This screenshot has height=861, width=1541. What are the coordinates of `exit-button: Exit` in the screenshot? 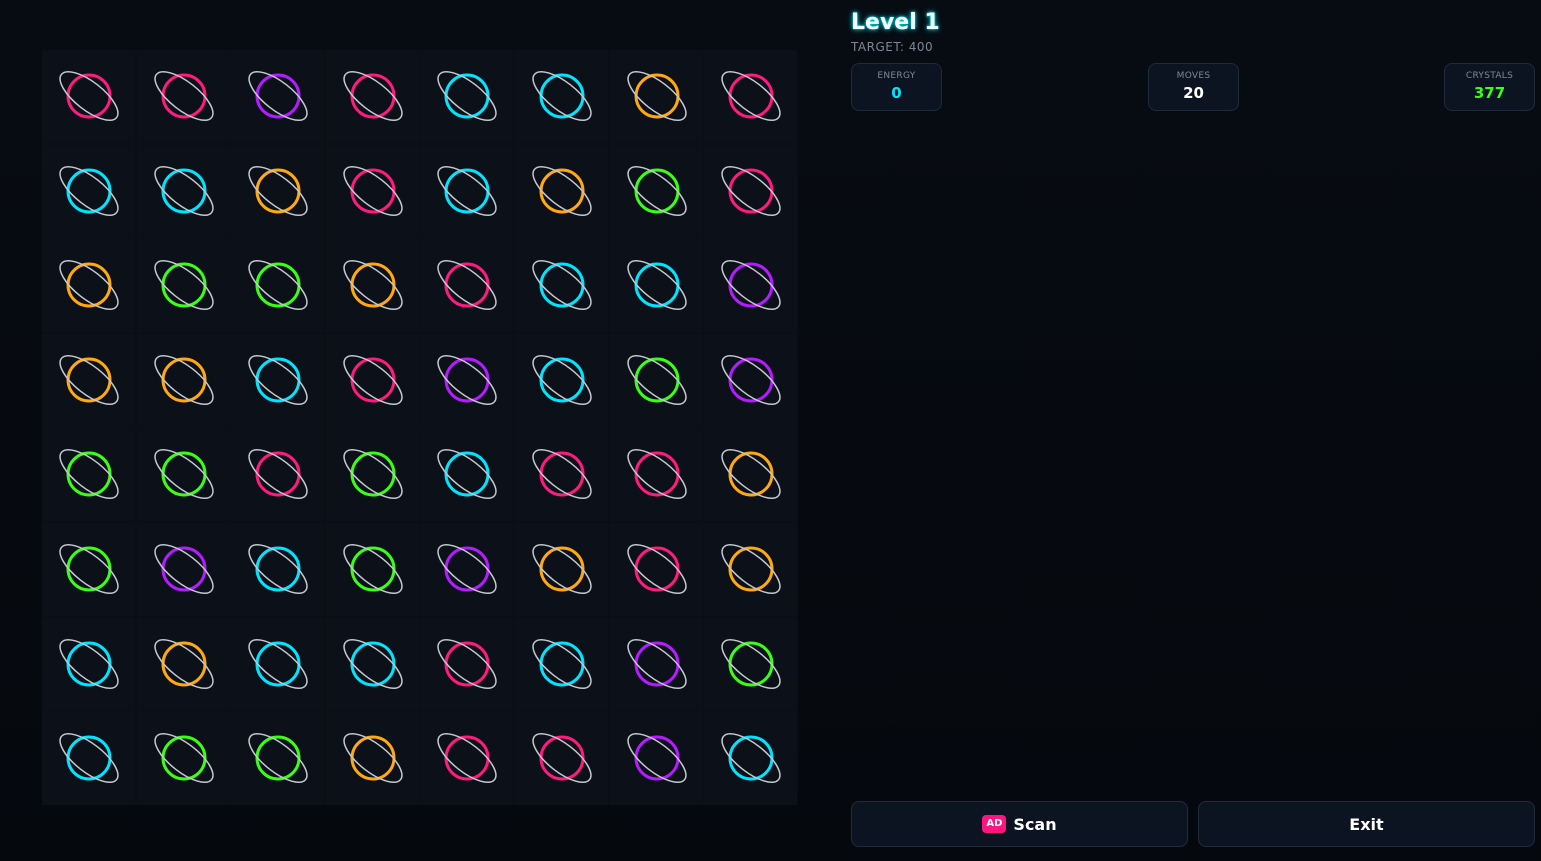 It's located at (1366, 824).